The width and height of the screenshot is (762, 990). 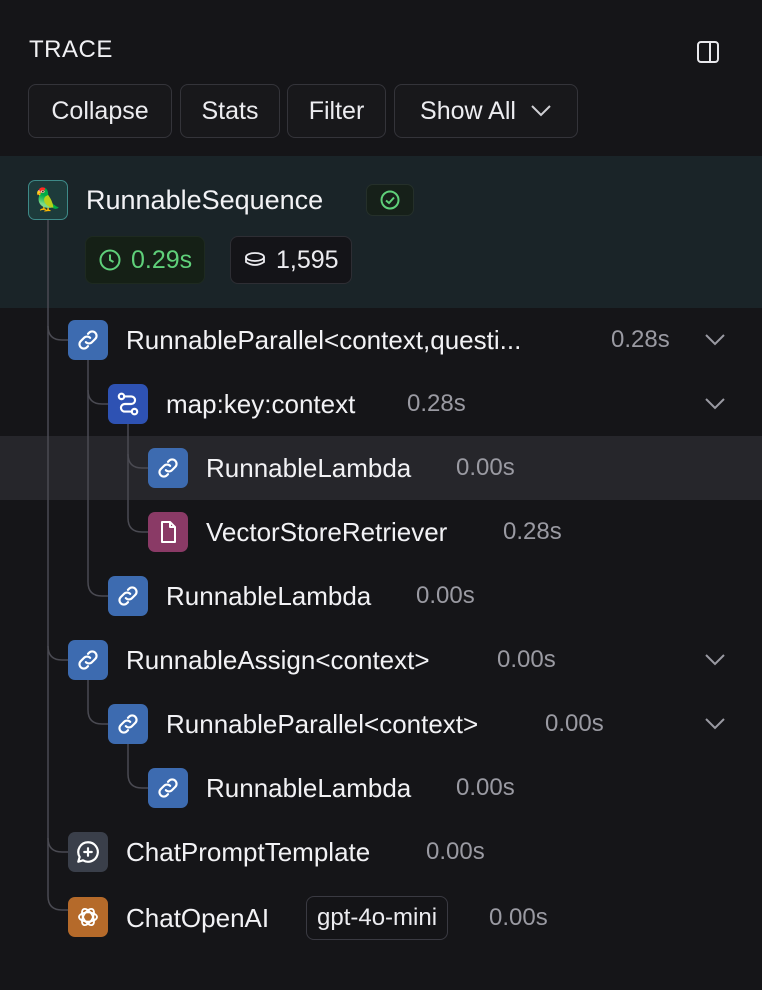 I want to click on tree-connector-lines, so click(x=97, y=565).